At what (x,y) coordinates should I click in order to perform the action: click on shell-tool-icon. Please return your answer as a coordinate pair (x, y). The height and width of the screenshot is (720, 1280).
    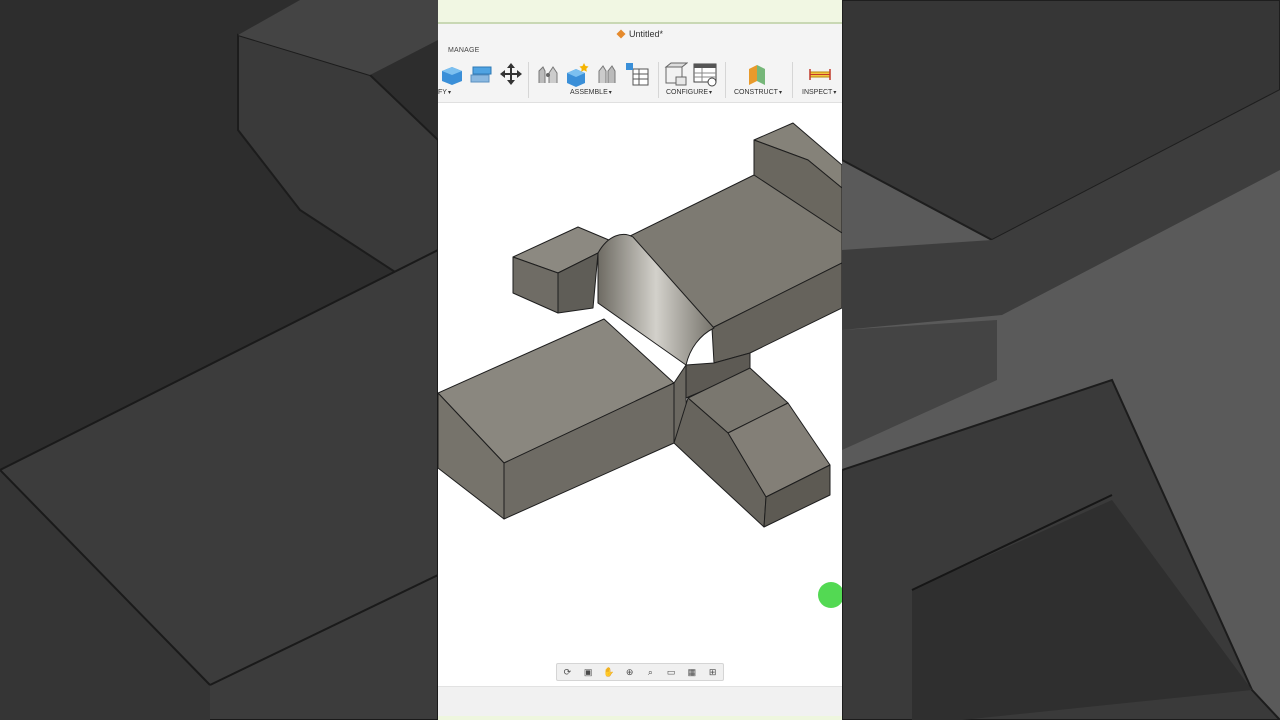
    Looking at the image, I should click on (451, 74).